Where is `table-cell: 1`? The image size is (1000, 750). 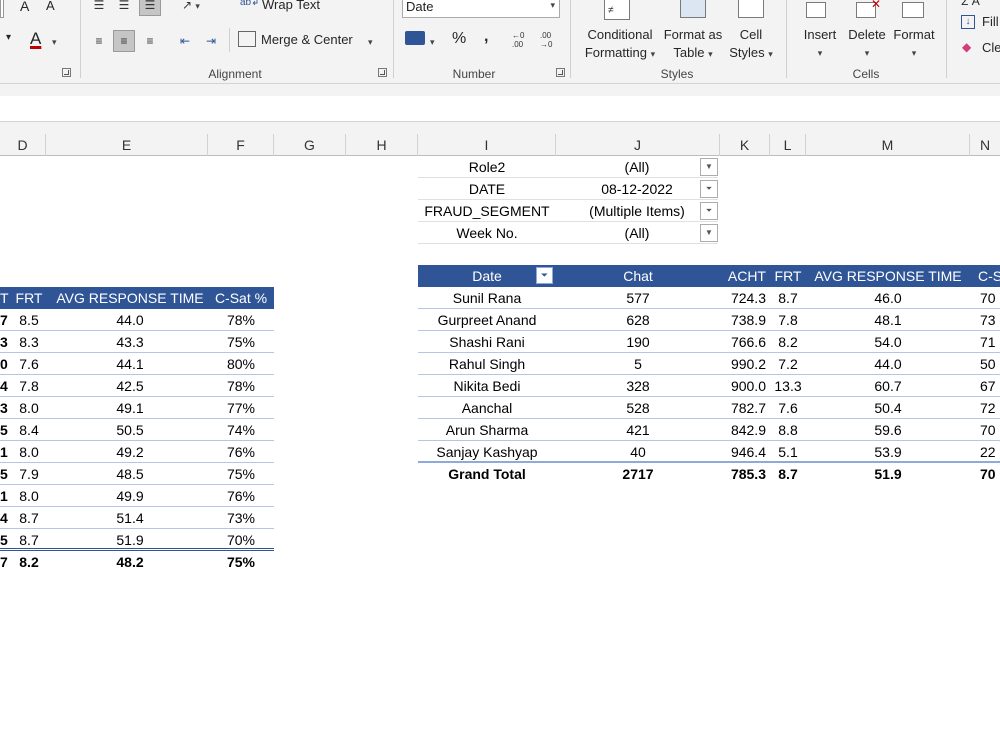
table-cell: 1 is located at coordinates (6, 452).